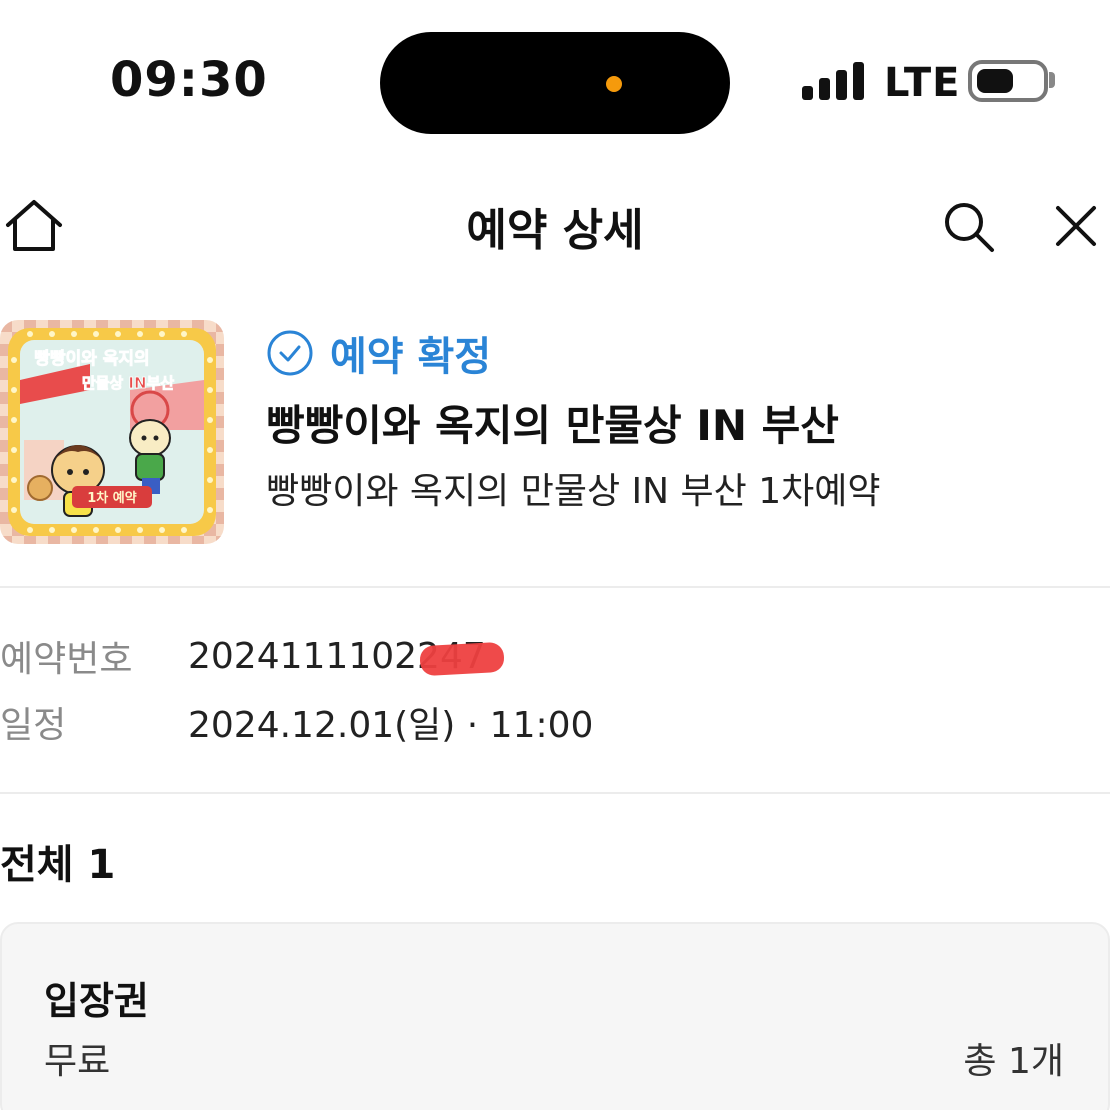  I want to click on thumbnail-title-line1: 빵빵이와 옥지의, so click(91, 359).